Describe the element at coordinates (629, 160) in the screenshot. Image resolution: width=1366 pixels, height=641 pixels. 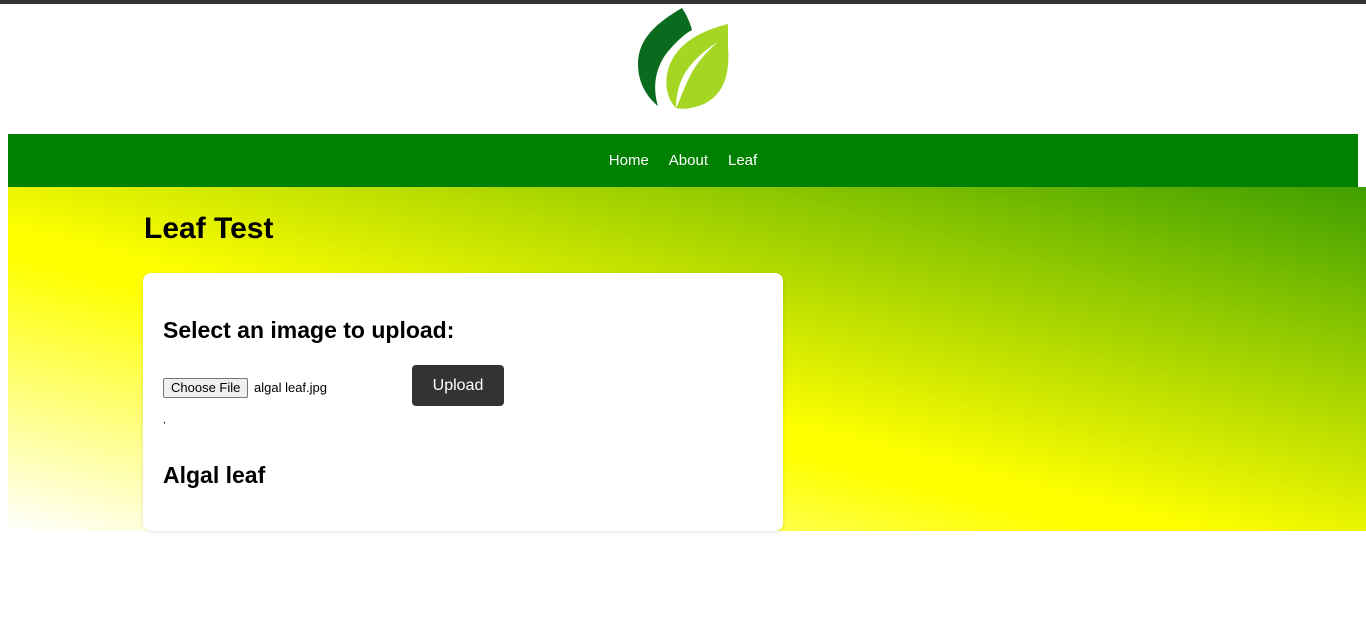
I see `nav-link-home: Home` at that location.